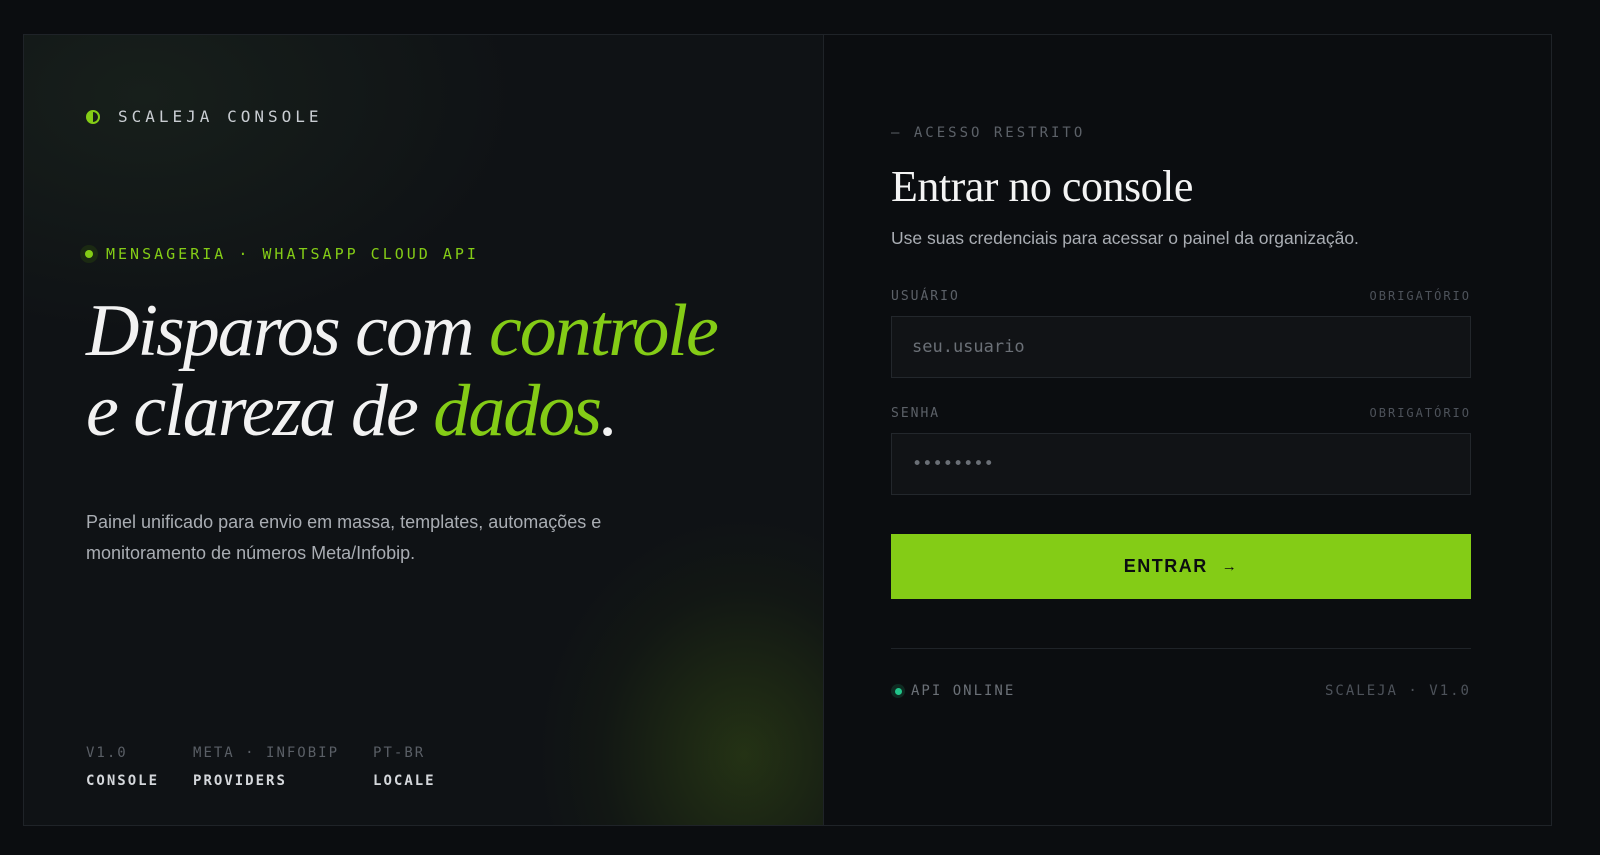  What do you see at coordinates (220, 116) in the screenshot?
I see `brand-name: SCALEJA CONSOLE` at bounding box center [220, 116].